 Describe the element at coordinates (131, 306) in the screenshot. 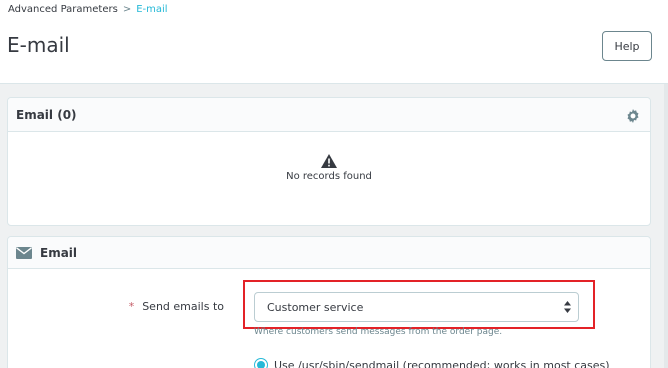

I see `required-asterisk: *` at that location.